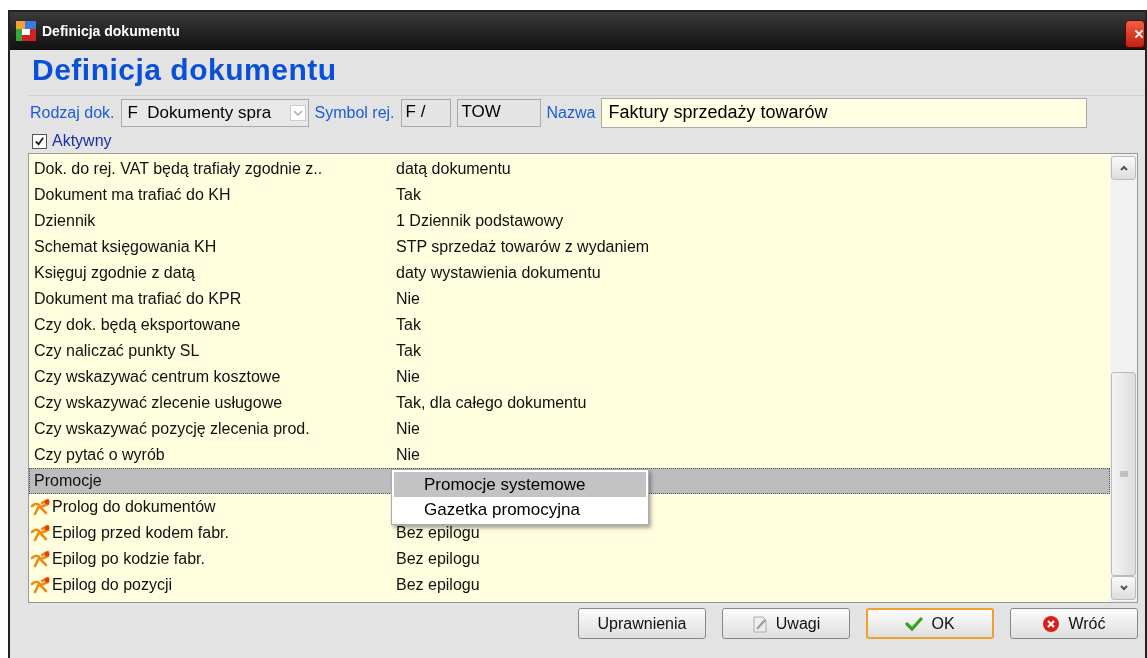 The width and height of the screenshot is (1147, 658). What do you see at coordinates (117, 351) in the screenshot?
I see `property-label: Czy naliczać punkty SL` at bounding box center [117, 351].